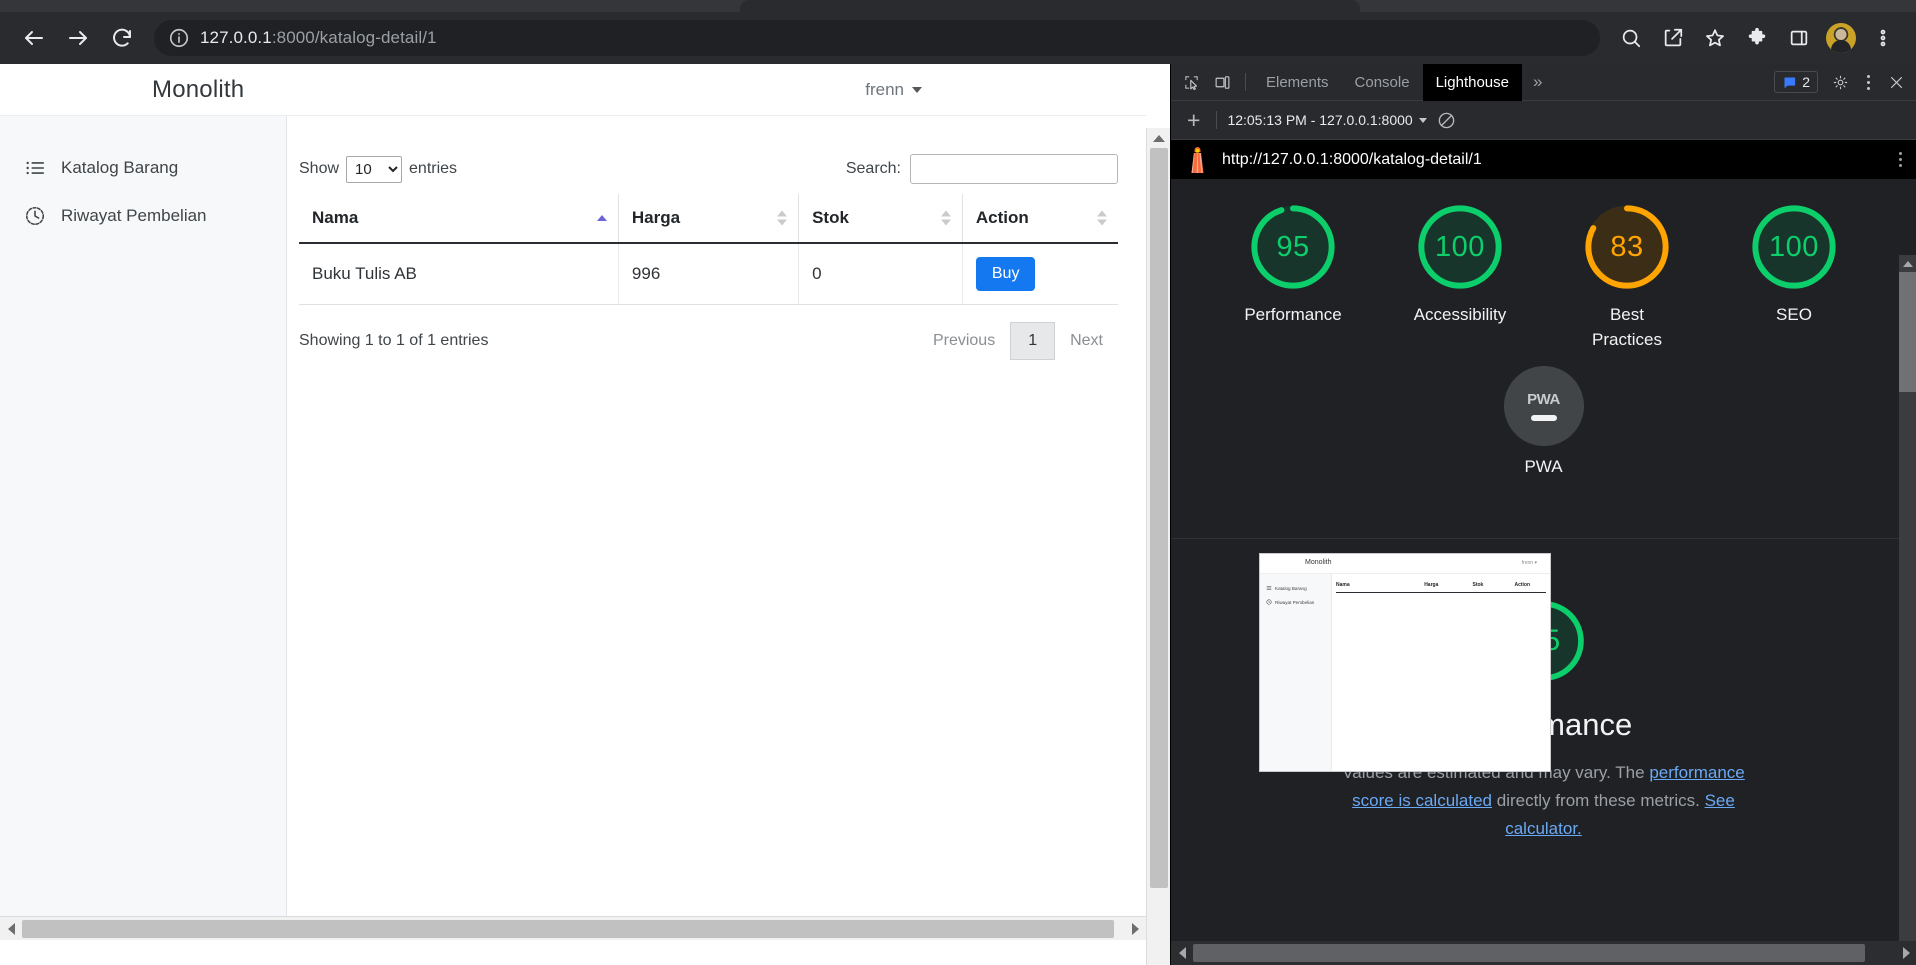 This screenshot has height=965, width=1916. I want to click on address-bar: 127.0.0.1:8000/katalog-detail/1, so click(877, 38).